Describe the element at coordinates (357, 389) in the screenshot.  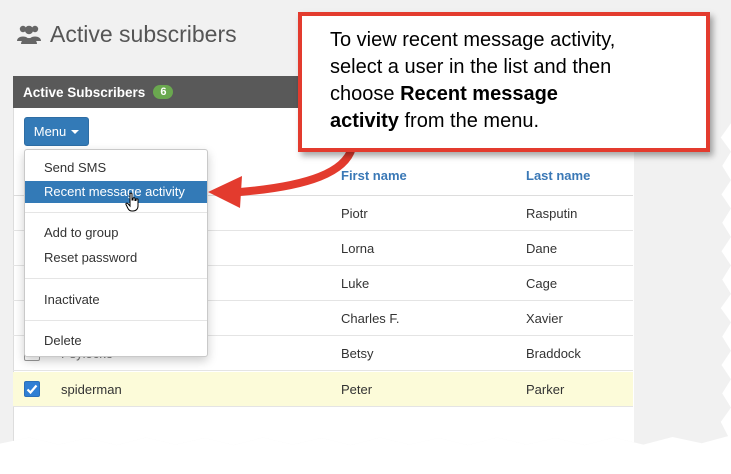
I see `first-name-cell: Peter` at that location.